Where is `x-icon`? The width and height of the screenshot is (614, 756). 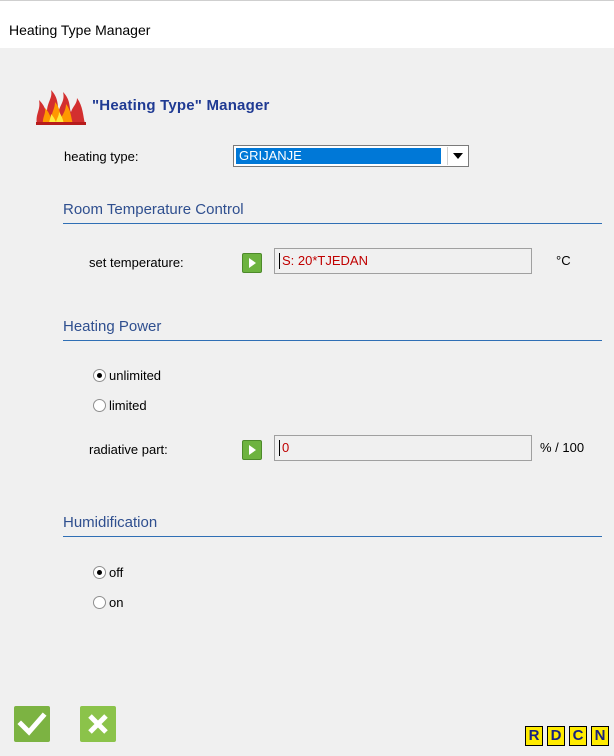
x-icon is located at coordinates (98, 724).